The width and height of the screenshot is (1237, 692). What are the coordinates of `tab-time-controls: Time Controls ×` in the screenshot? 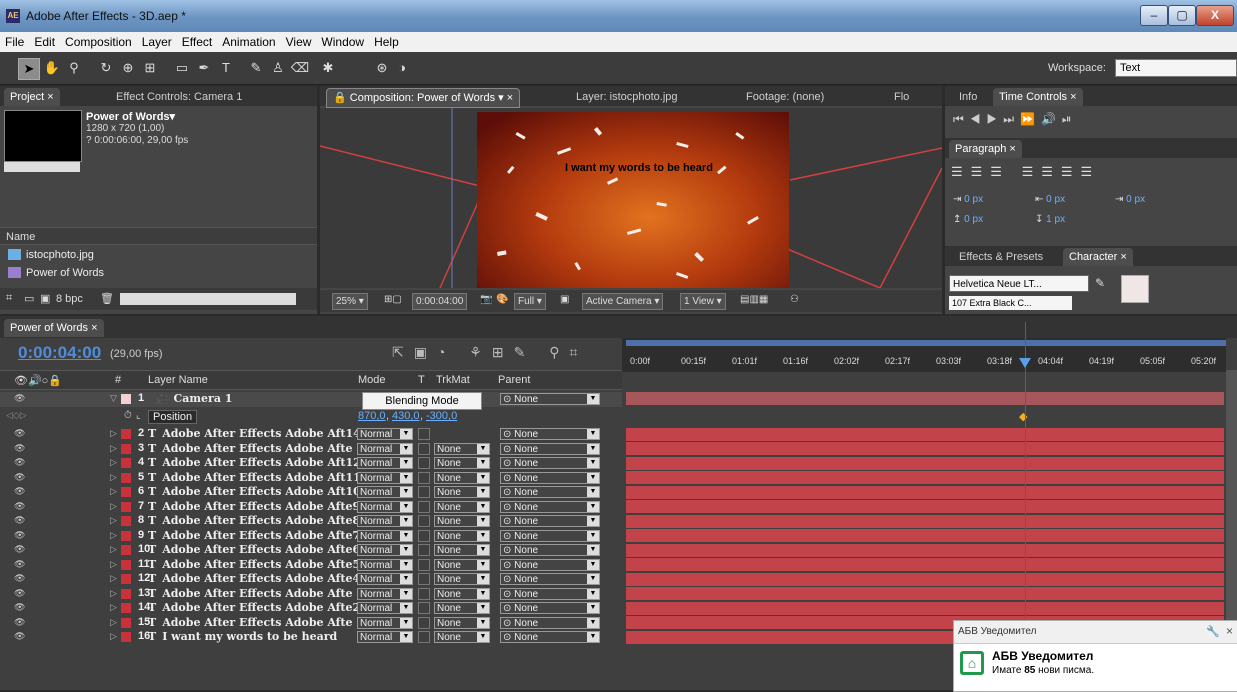 It's located at (1038, 97).